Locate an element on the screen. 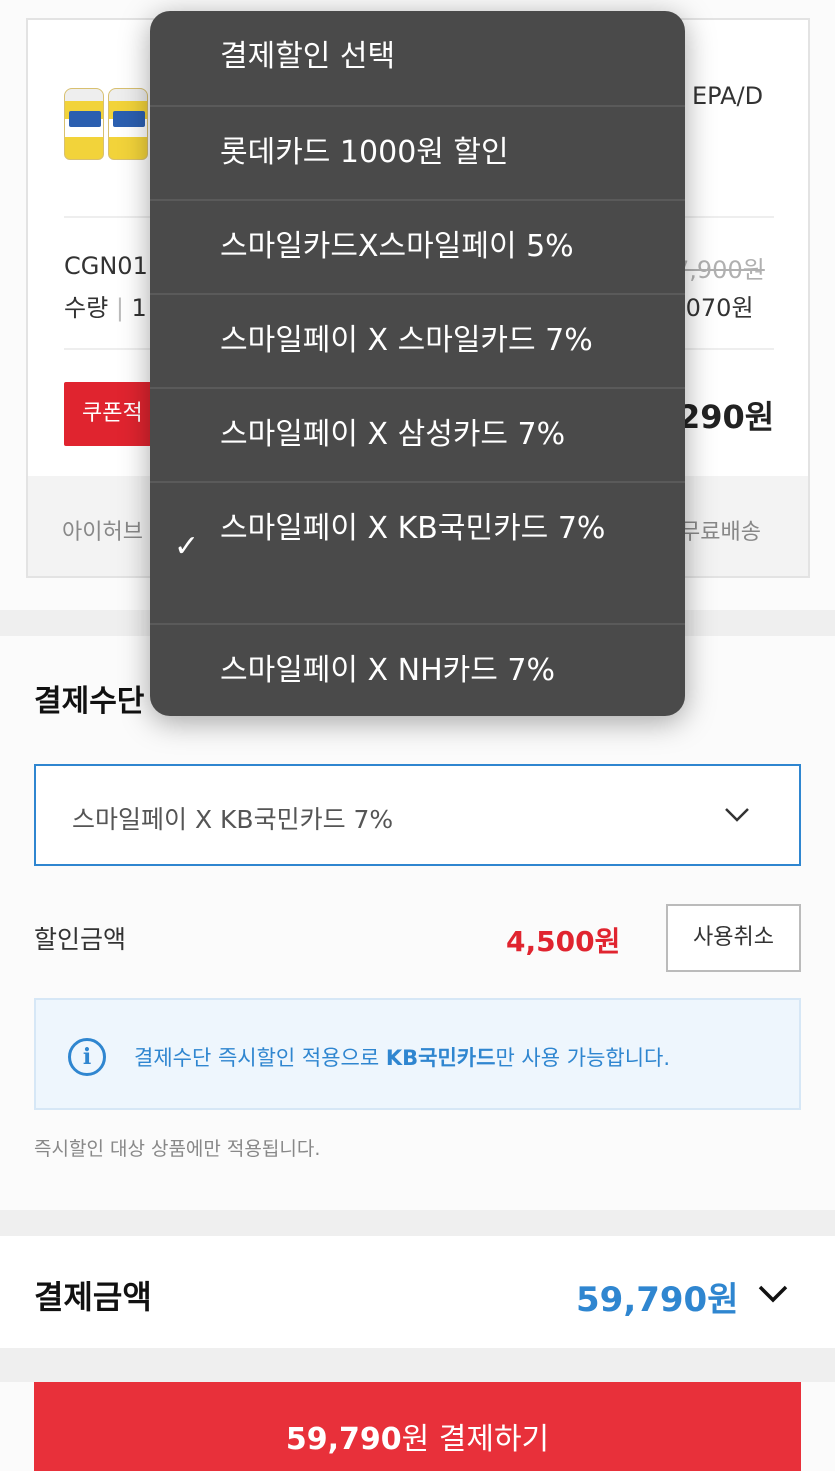 The width and height of the screenshot is (835, 1471). menu-option-4: 스마일페이 X 삼성카드 7% is located at coordinates (417, 434).